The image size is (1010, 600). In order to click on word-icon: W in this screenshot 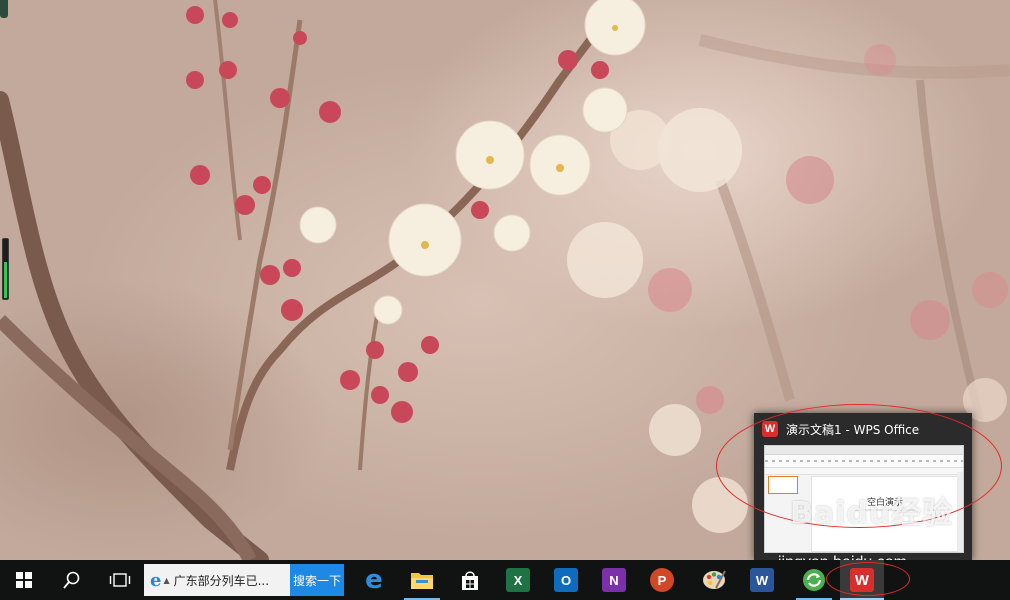, I will do `click(762, 580)`.